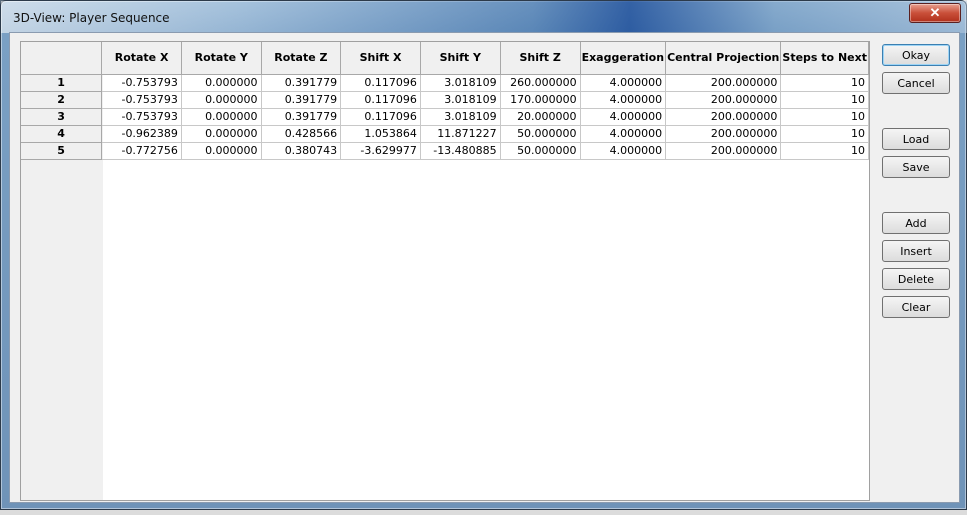  Describe the element at coordinates (141, 151) in the screenshot. I see `table-cell: -0.772756` at that location.